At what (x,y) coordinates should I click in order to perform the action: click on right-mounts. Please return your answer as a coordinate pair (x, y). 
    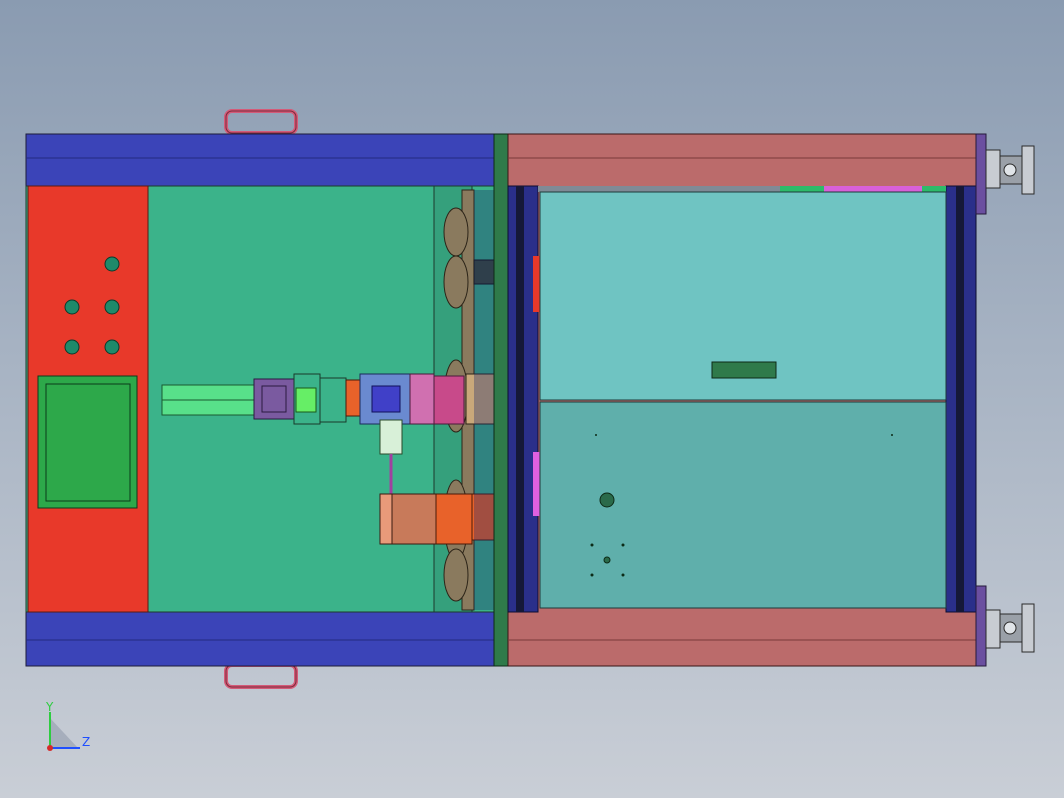
    Looking at the image, I should click on (981, 400).